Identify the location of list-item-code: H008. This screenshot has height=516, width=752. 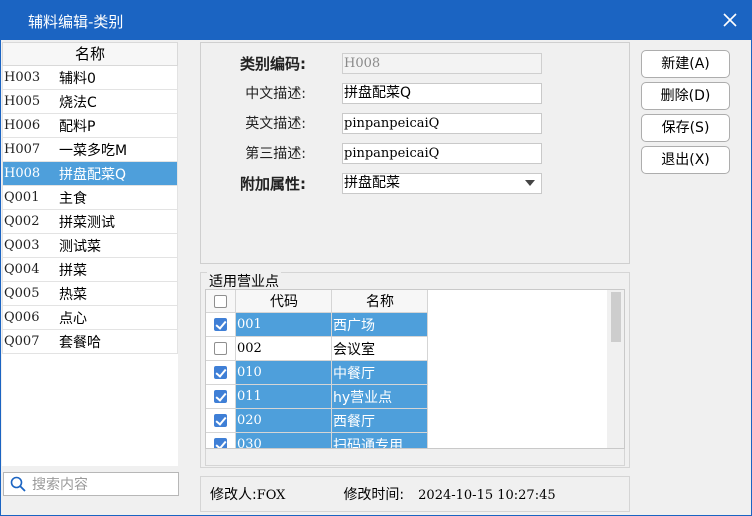
(22, 173).